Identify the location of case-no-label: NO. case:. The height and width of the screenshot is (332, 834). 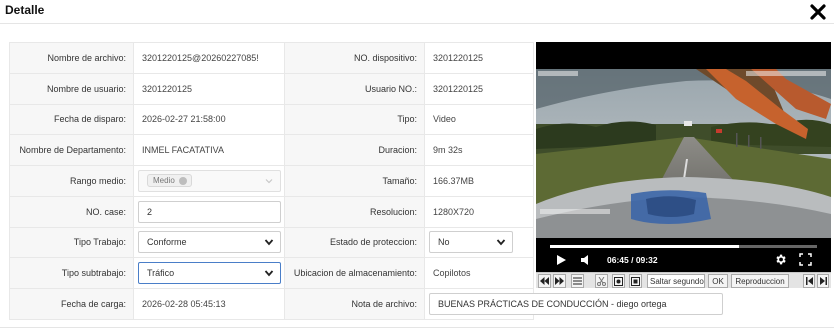
(71, 211).